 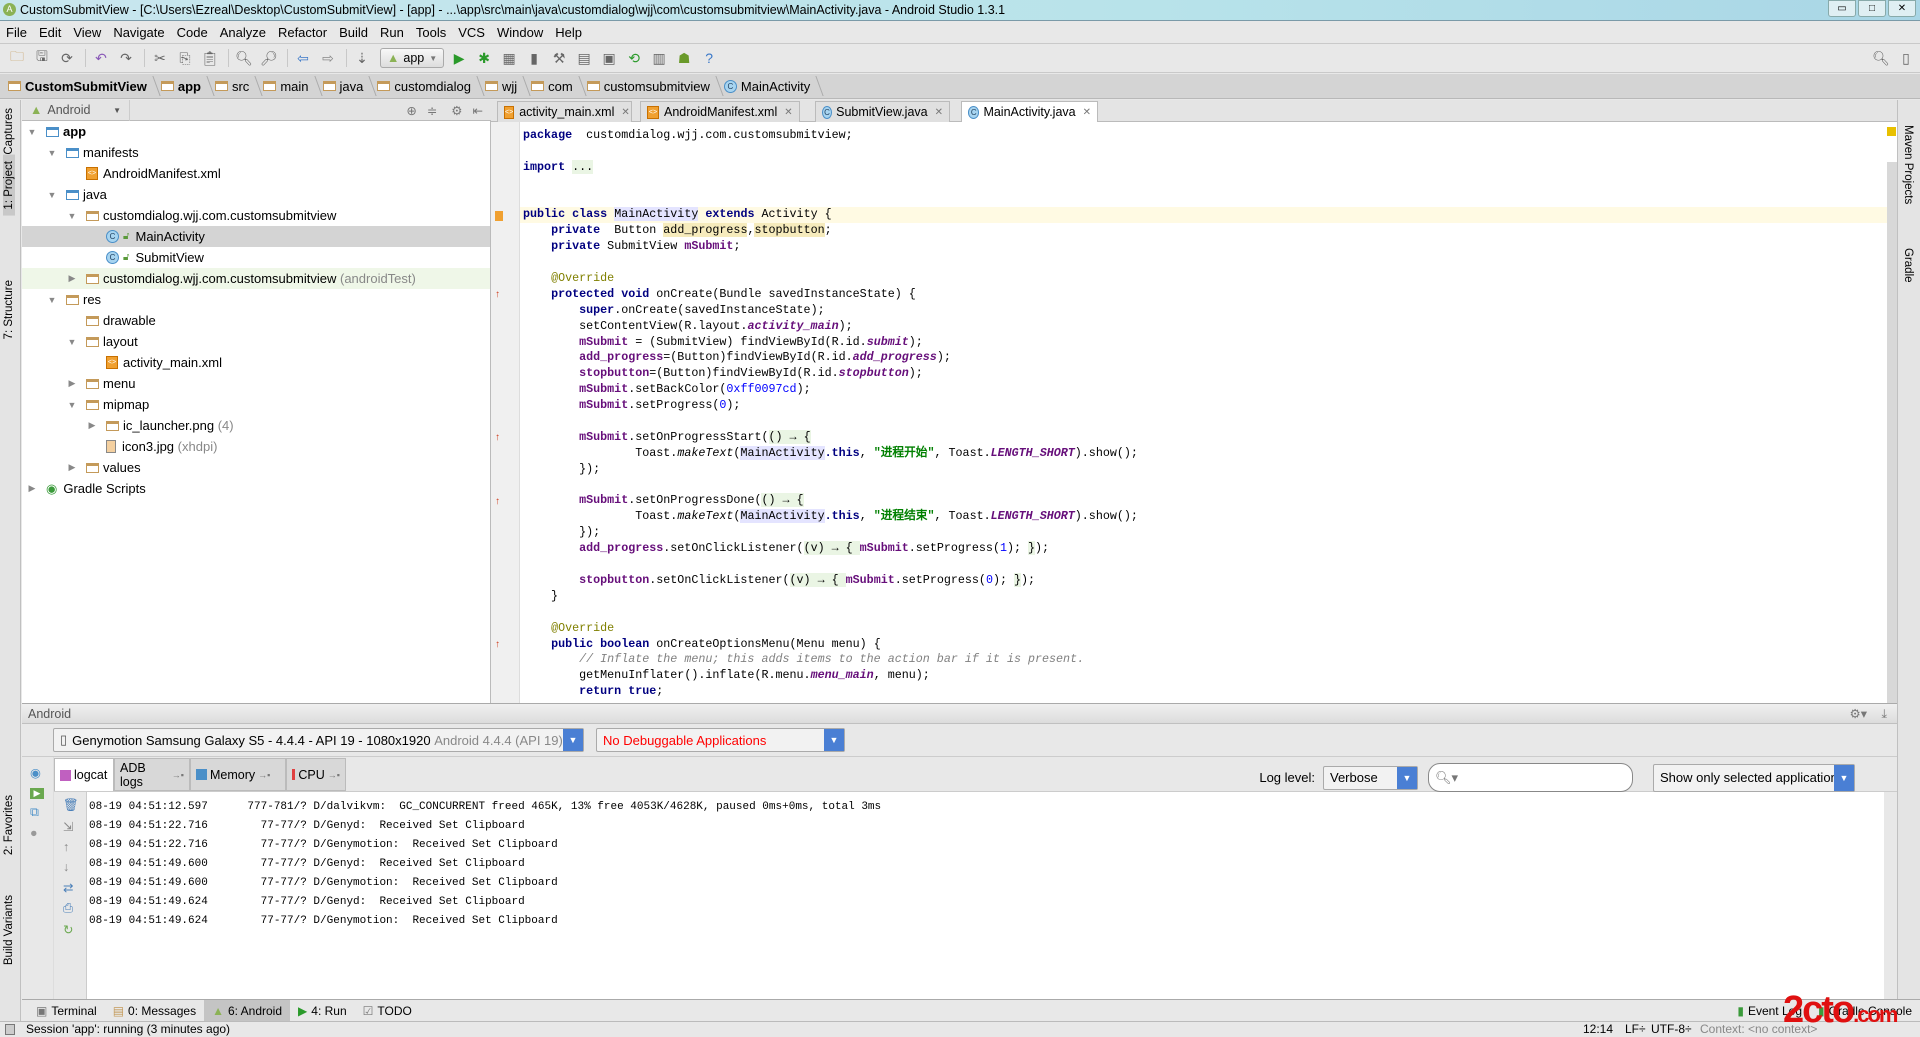 What do you see at coordinates (432, 110) in the screenshot?
I see `collapse-all-icon: ≑` at bounding box center [432, 110].